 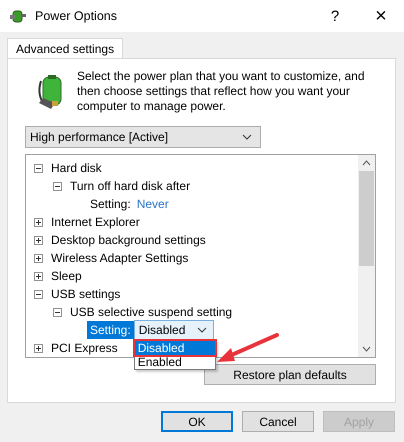 What do you see at coordinates (152, 204) in the screenshot?
I see `setting-value-link: Never` at bounding box center [152, 204].